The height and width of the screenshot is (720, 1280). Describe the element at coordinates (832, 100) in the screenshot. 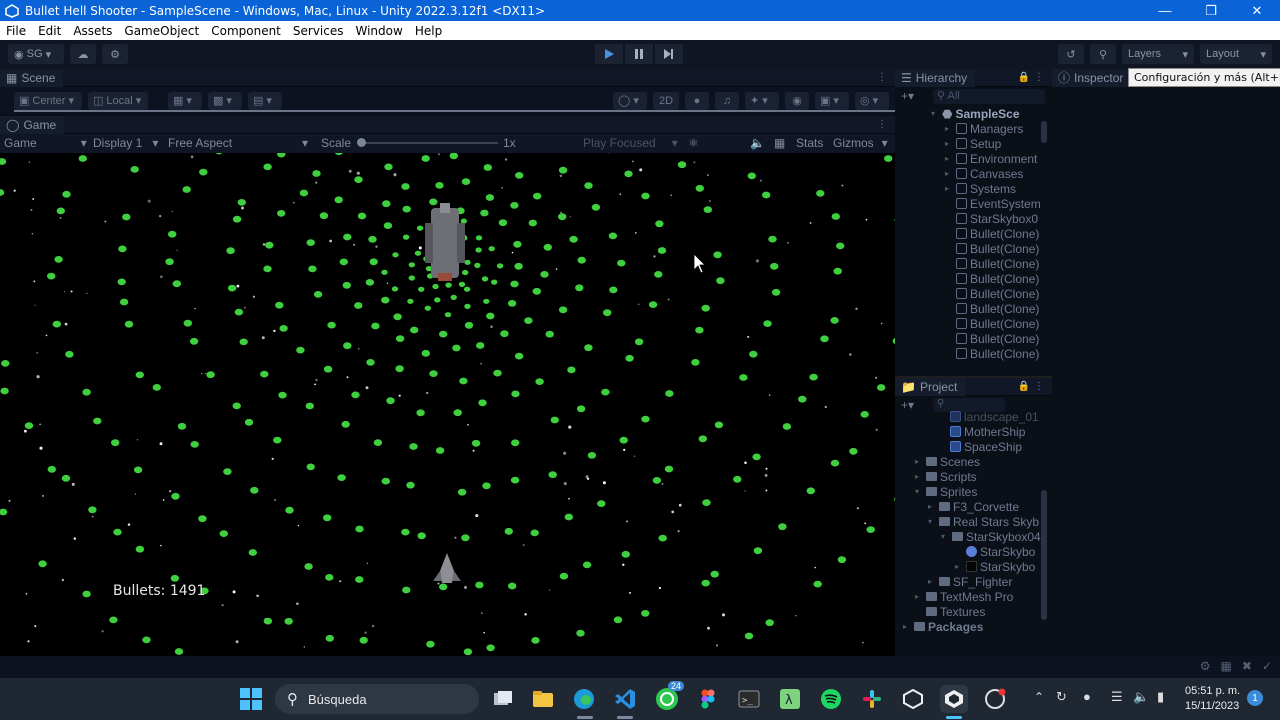

I see `camera-button: ▣ ▾` at that location.